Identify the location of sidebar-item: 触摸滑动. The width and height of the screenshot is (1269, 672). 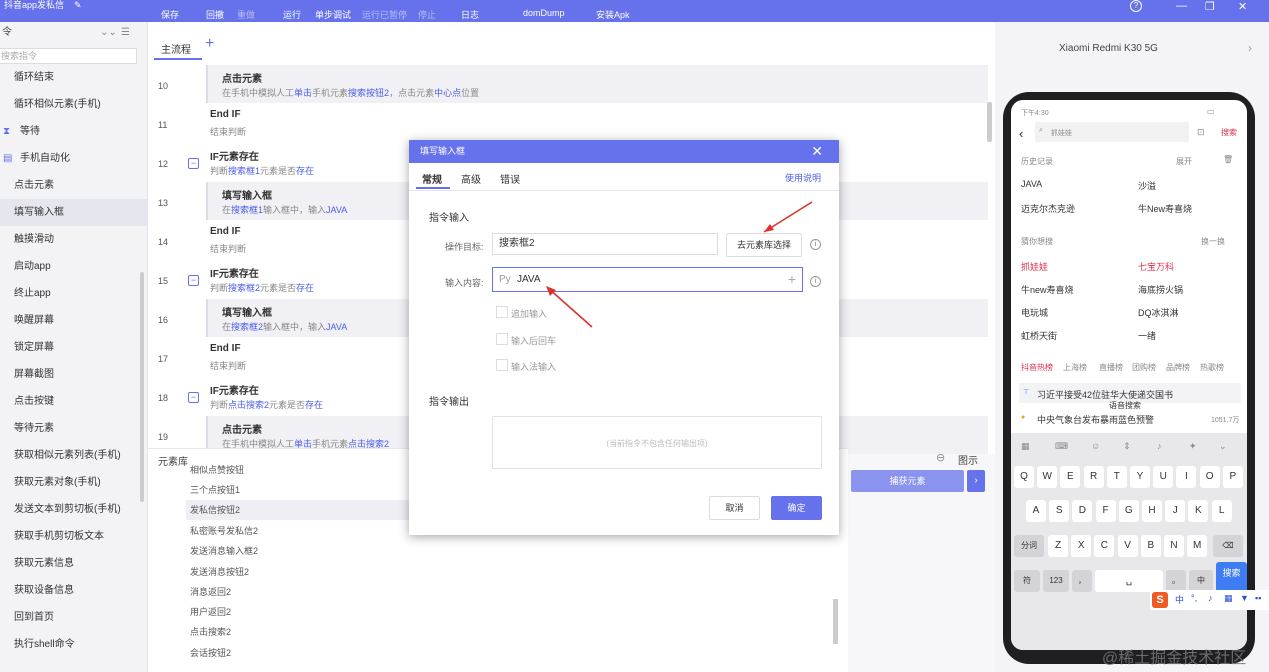
(73, 239).